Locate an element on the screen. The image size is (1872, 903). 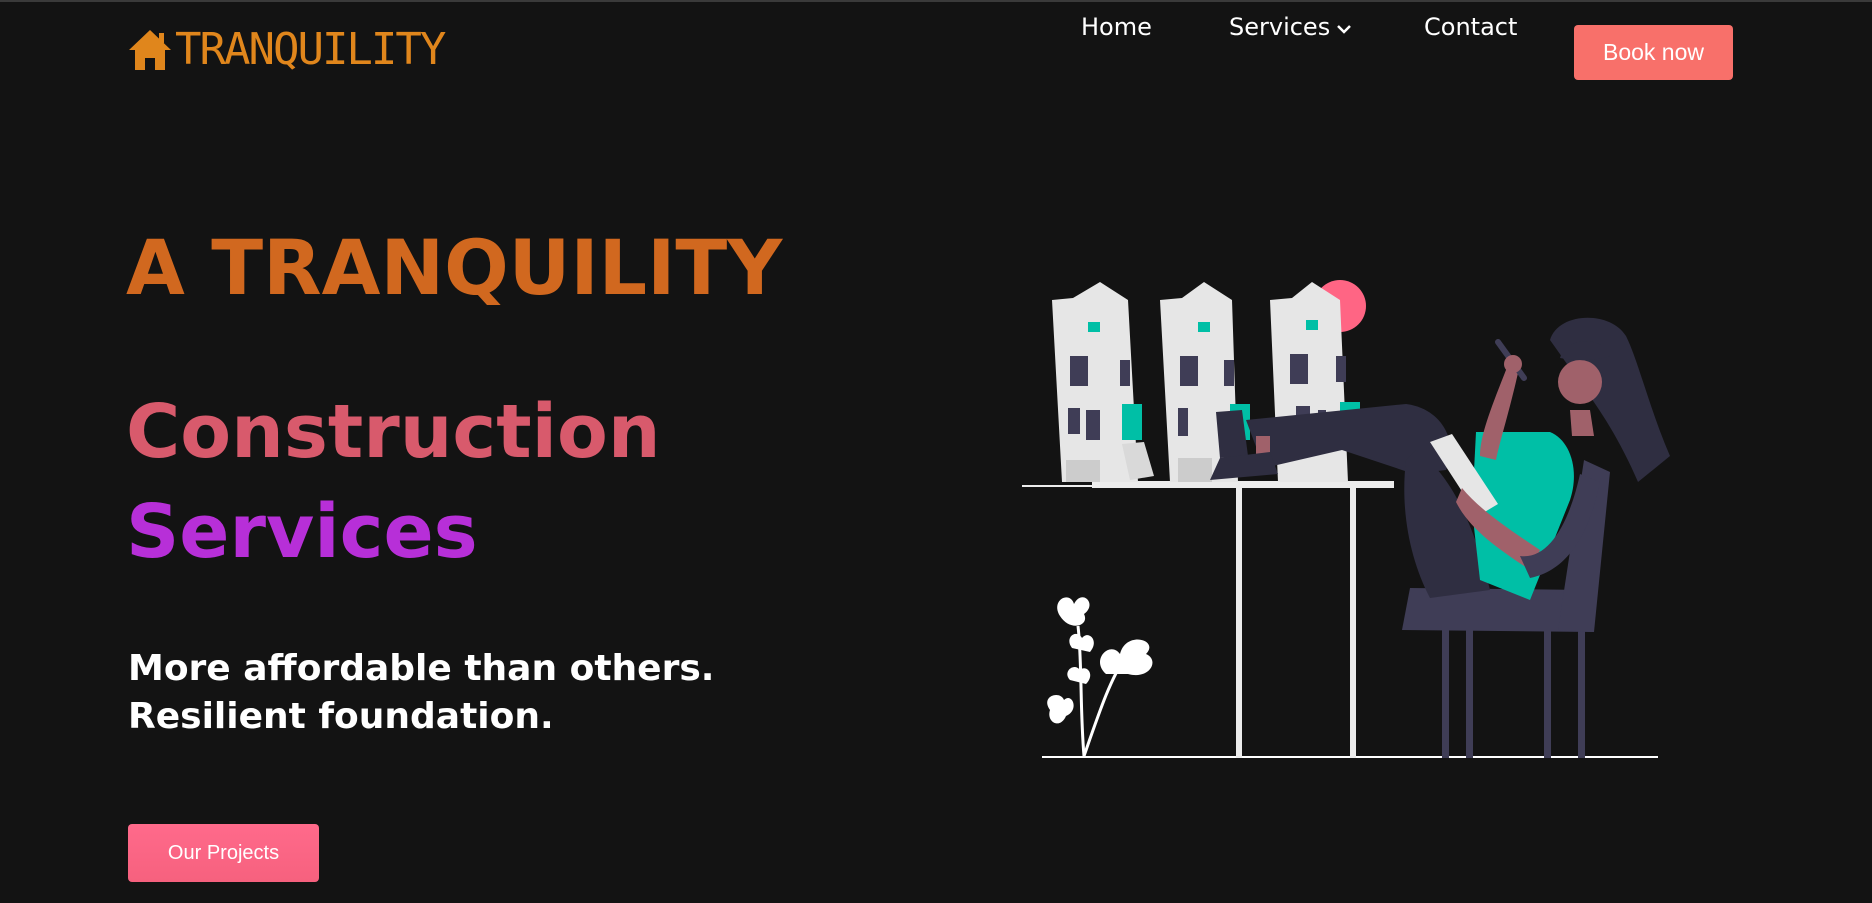
chevron-down-icon is located at coordinates (1341, 27).